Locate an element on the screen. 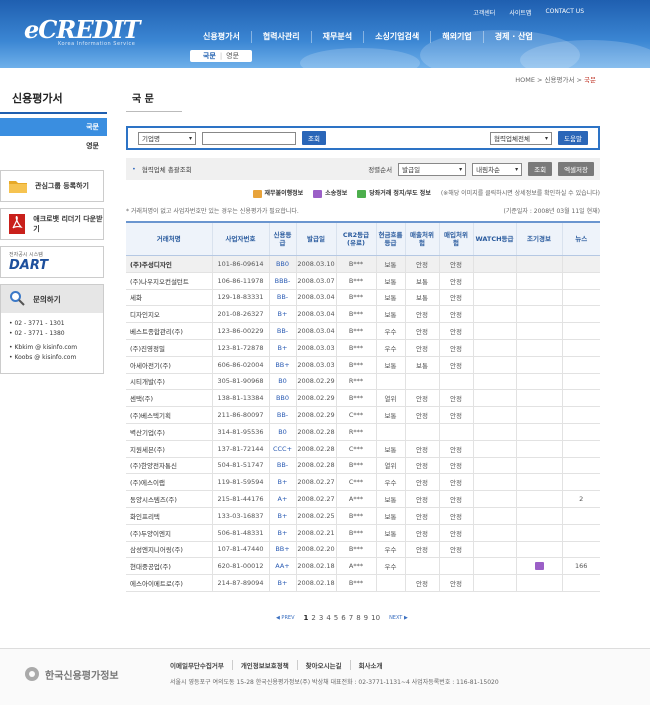 Image resolution: width=650 pixels, height=705 pixels. page-number: 10 is located at coordinates (375, 618).